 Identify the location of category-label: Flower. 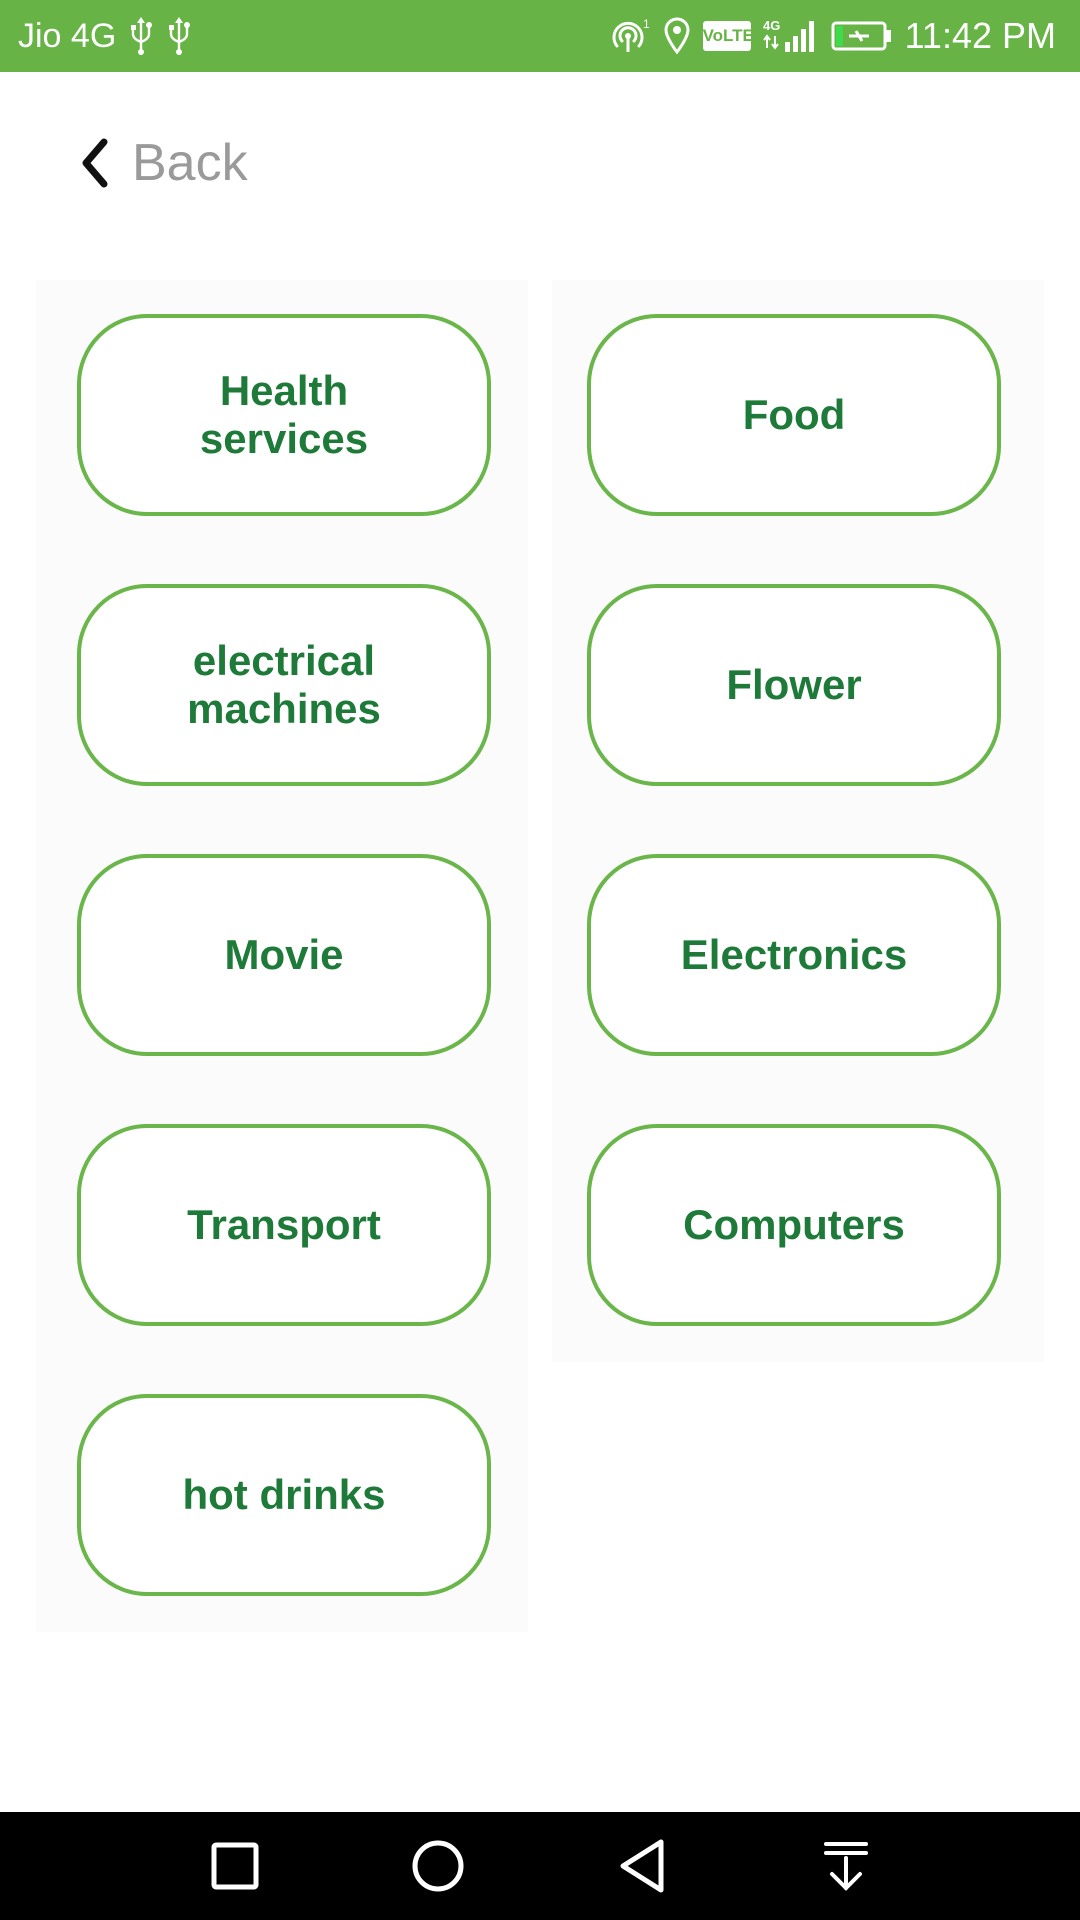
(794, 684).